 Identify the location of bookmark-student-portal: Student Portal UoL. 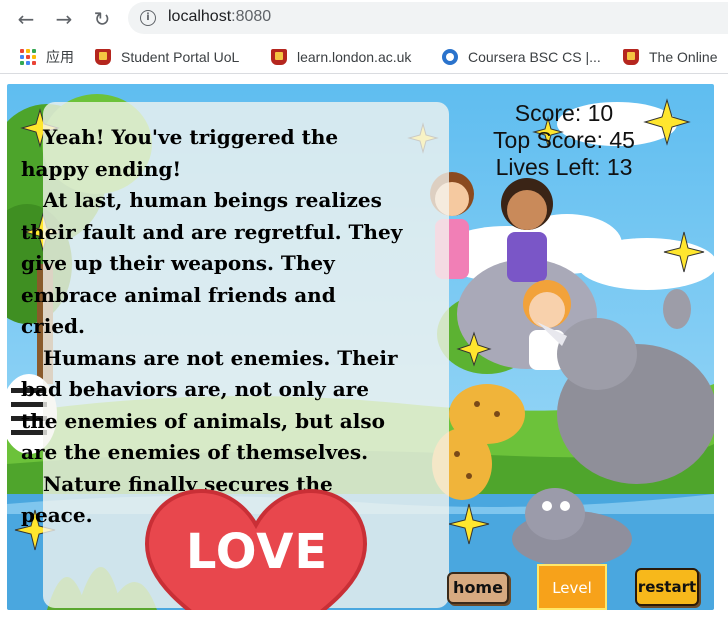
(167, 57).